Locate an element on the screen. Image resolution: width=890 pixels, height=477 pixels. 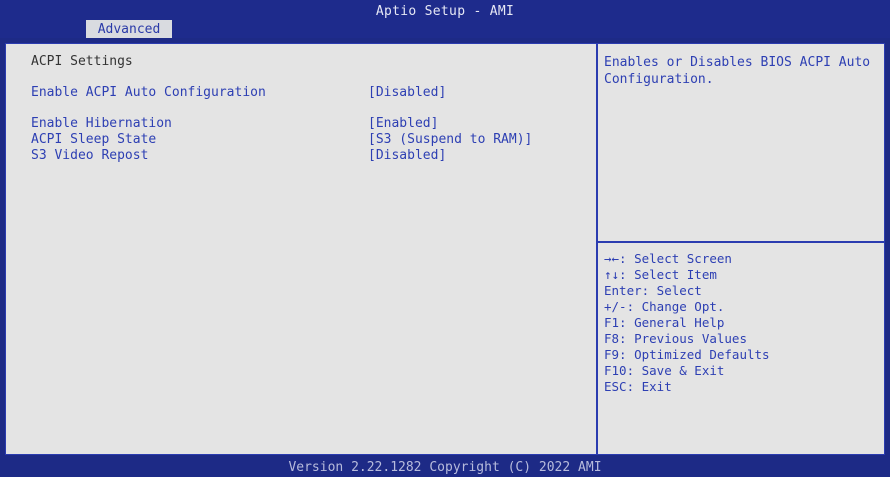
setting-label: ACPI Sleep State is located at coordinates (94, 139).